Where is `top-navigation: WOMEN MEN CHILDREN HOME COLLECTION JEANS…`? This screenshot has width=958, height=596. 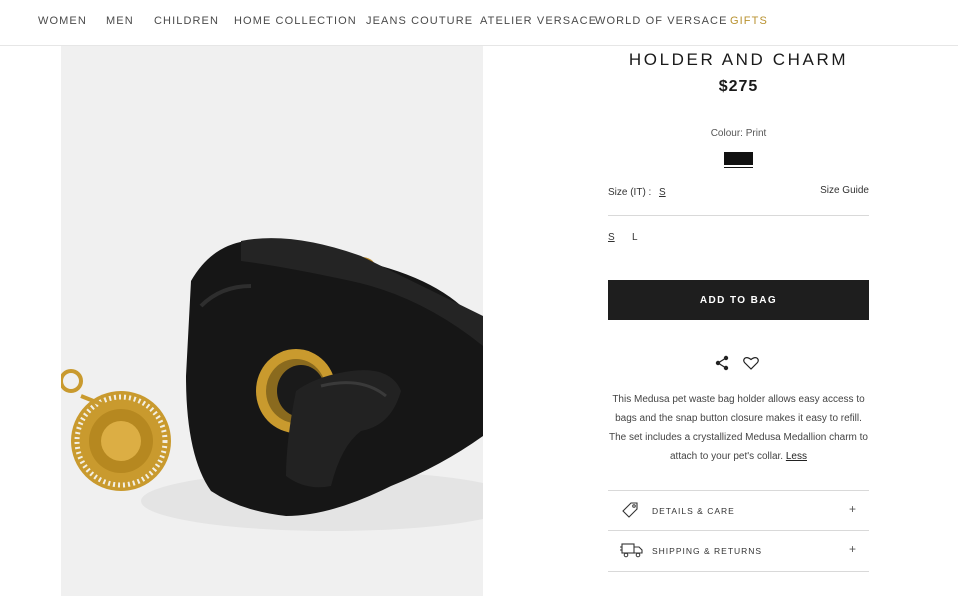
top-navigation: WOMEN MEN CHILDREN HOME COLLECTION JEANS… is located at coordinates (479, 23).